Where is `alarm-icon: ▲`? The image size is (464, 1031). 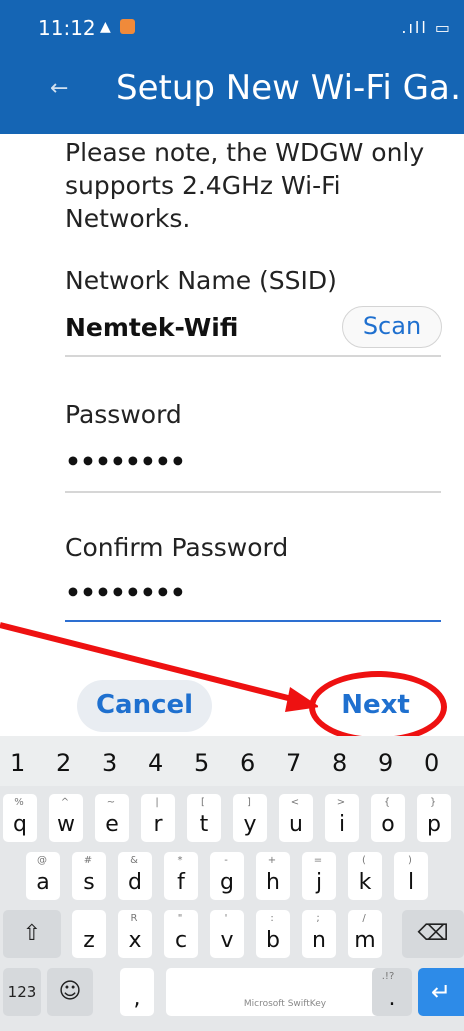 alarm-icon: ▲ is located at coordinates (105, 27).